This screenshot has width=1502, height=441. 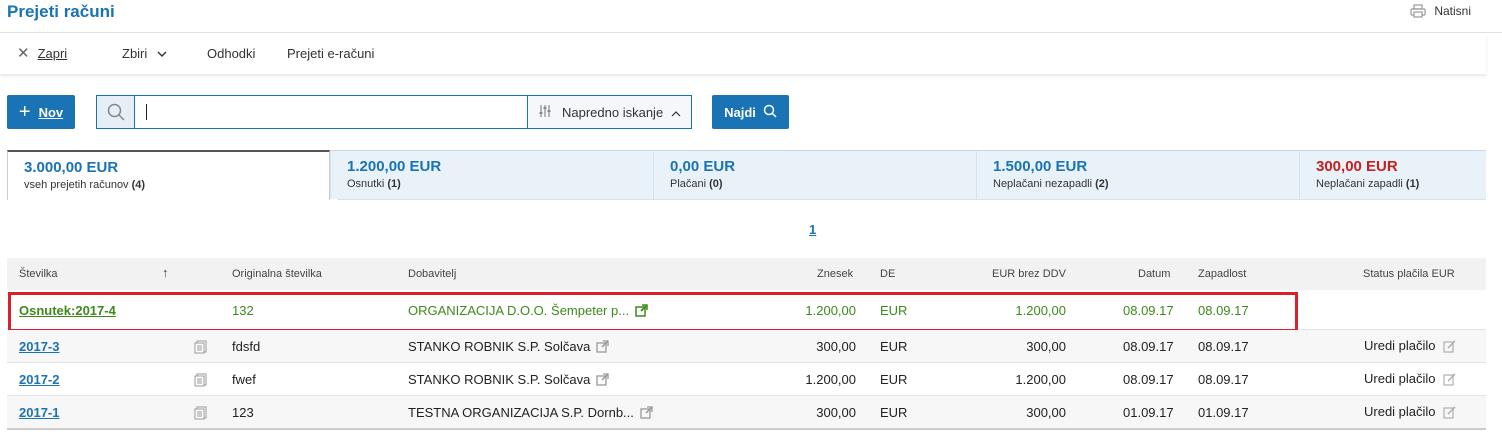 I want to click on invoice-number-link: 2017-3, so click(x=39, y=346).